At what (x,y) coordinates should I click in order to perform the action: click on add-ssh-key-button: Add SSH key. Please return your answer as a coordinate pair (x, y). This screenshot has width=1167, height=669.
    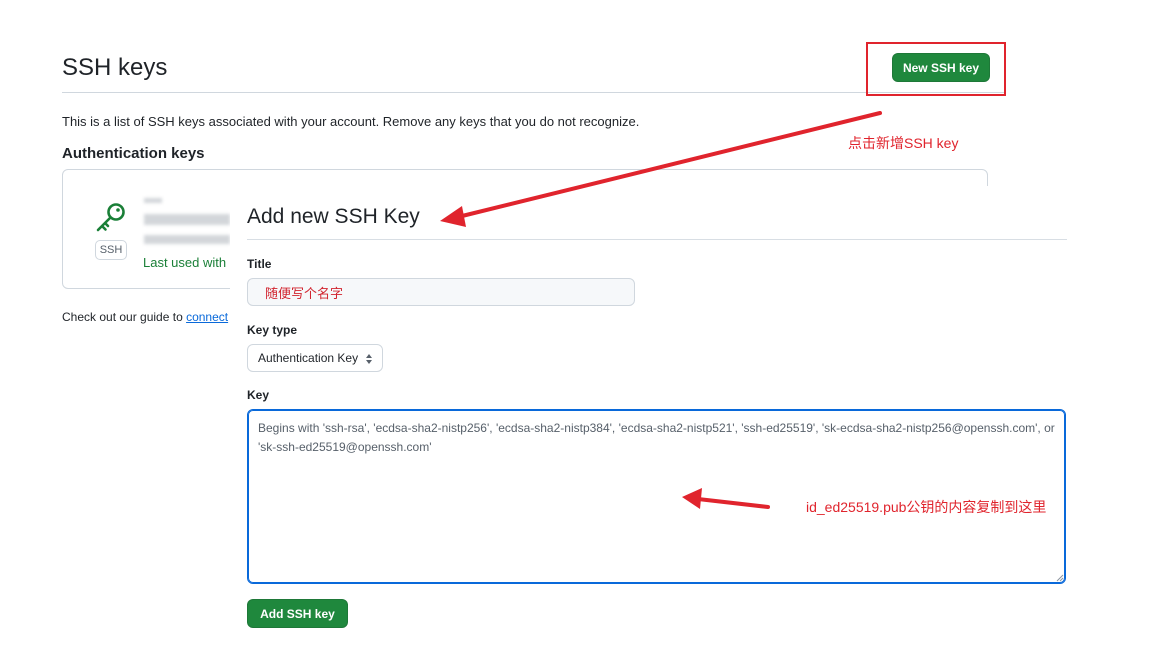
    Looking at the image, I should click on (297, 613).